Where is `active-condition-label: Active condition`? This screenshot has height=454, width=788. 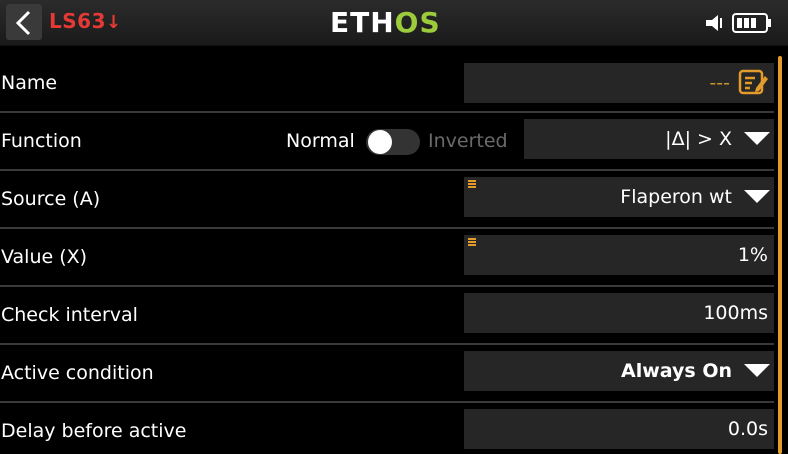
active-condition-label: Active condition is located at coordinates (77, 373).